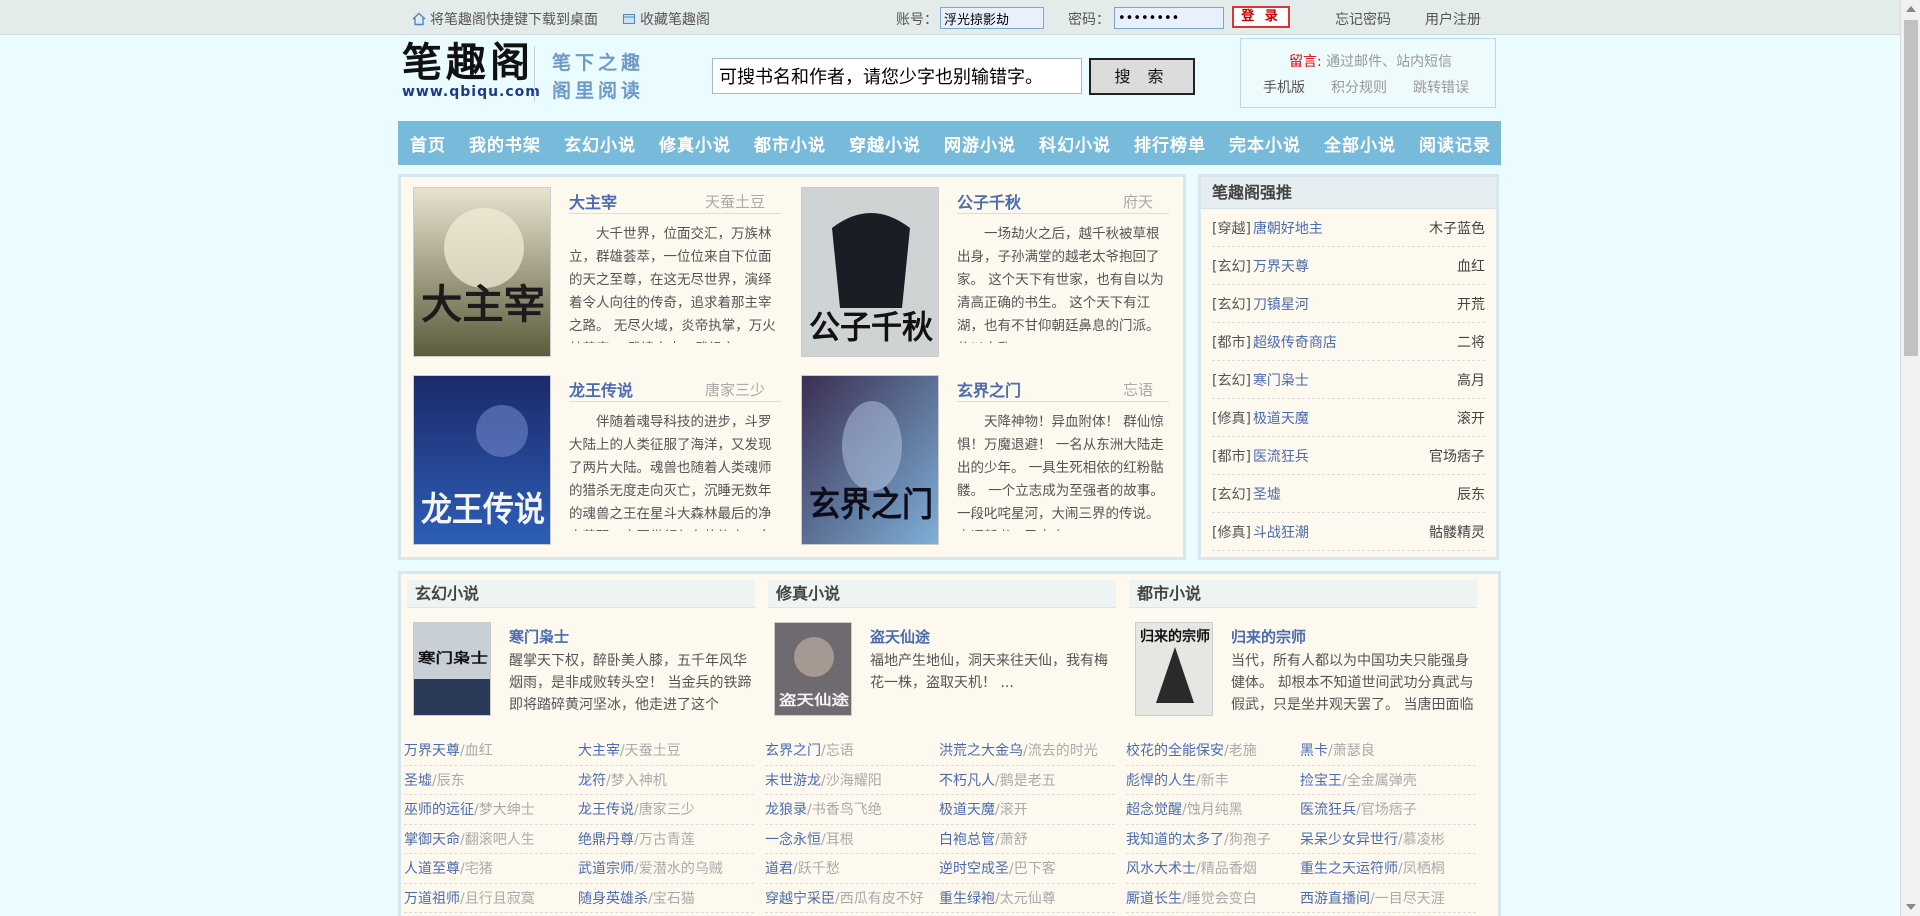 Image resolution: width=1920 pixels, height=916 pixels. Describe the element at coordinates (491, 898) in the screenshot. I see `list-item: 万道祖师/且行且寂寞` at that location.